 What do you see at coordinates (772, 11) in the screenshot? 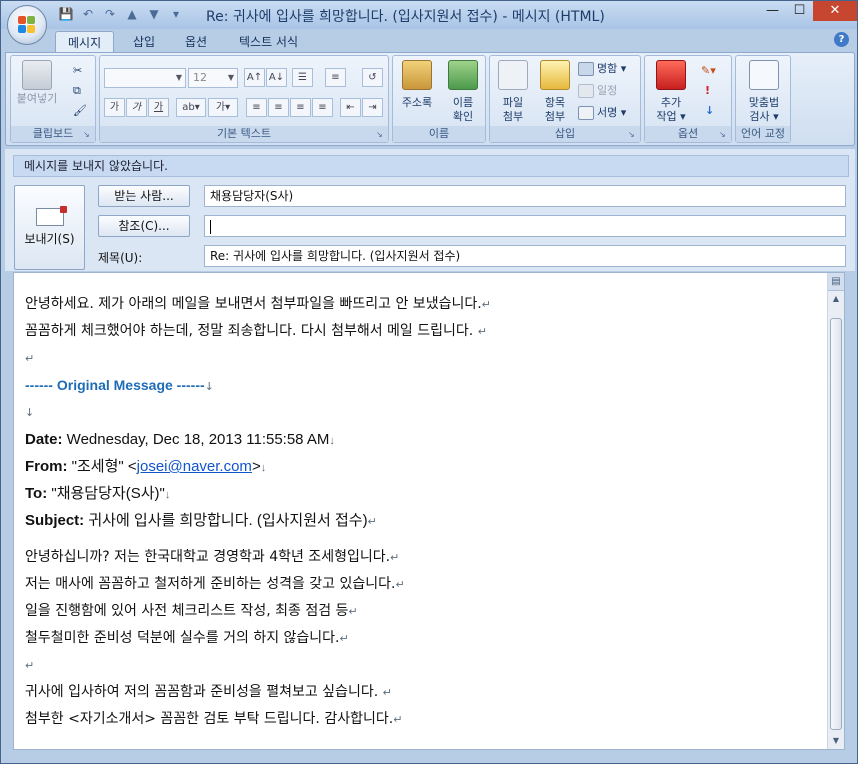
I see `minimize-button: —` at bounding box center [772, 11].